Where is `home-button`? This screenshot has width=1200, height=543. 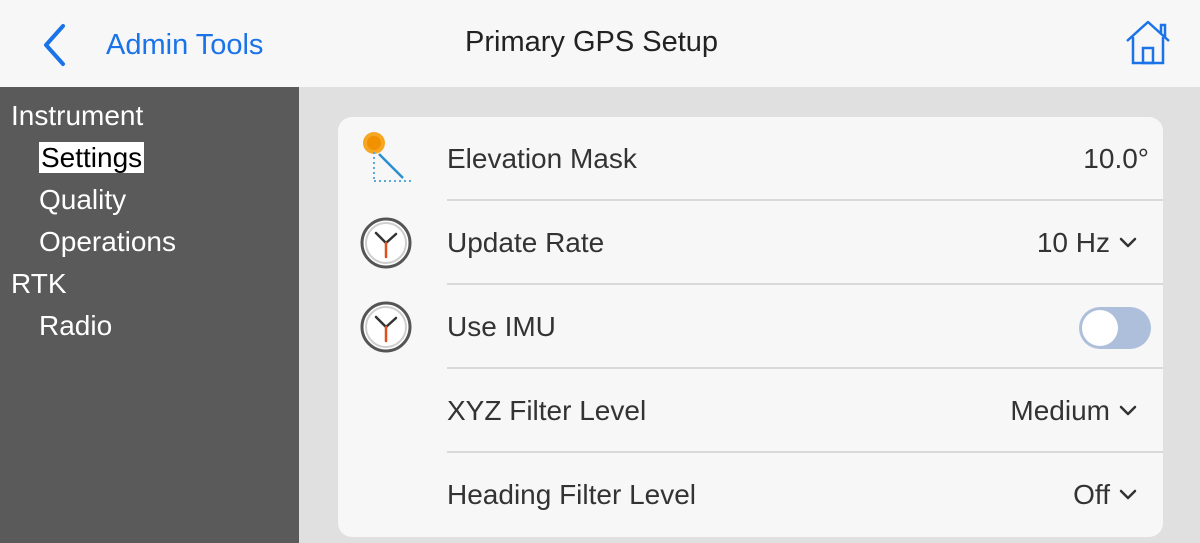 home-button is located at coordinates (1148, 42).